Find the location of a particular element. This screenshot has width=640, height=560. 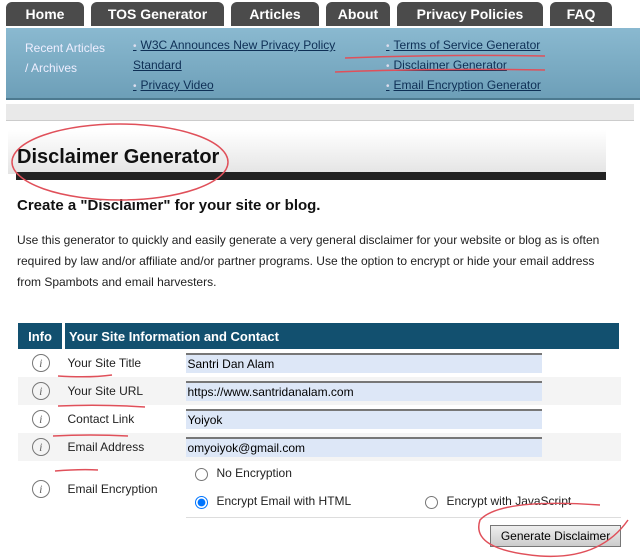

form-row: i Your Site Title is located at coordinates (319, 363).